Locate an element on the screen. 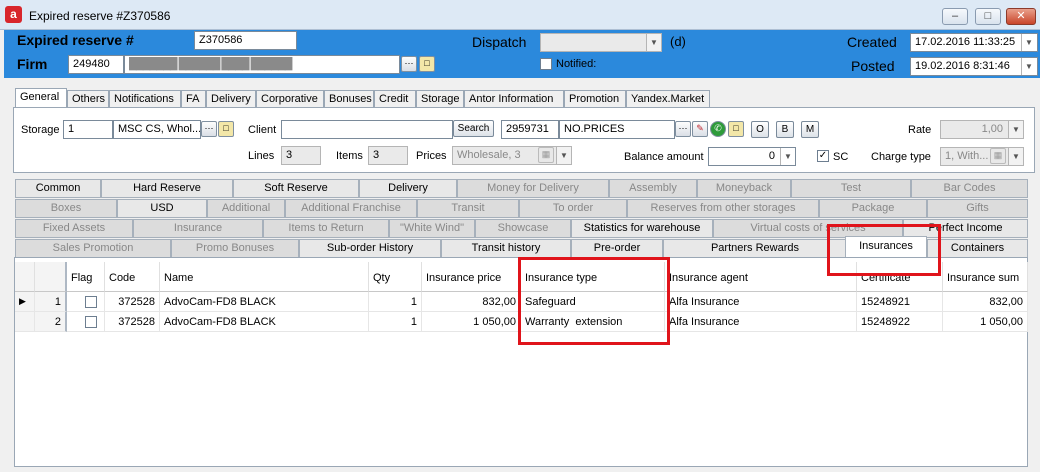  tab-gifts: Gifts is located at coordinates (977, 208).